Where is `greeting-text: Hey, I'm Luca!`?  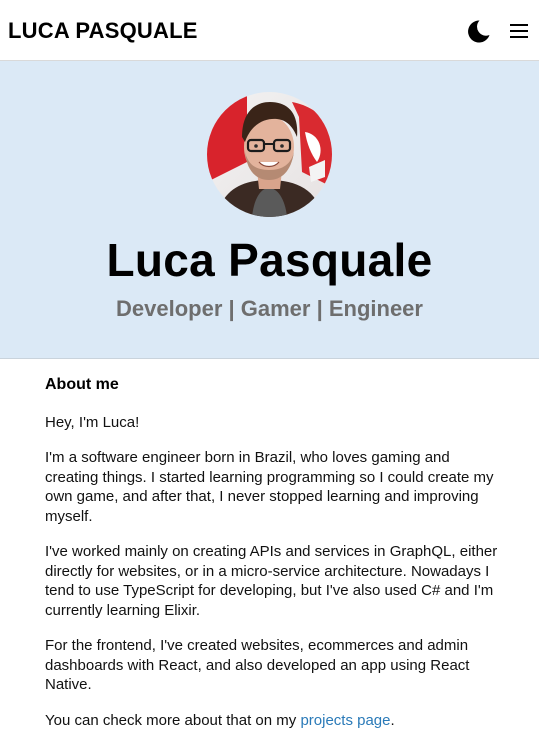
greeting-text: Hey, I'm Luca! is located at coordinates (92, 422).